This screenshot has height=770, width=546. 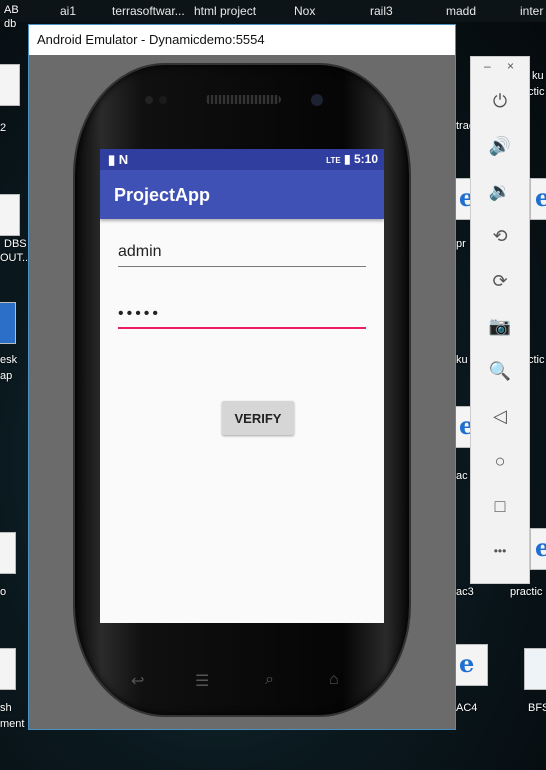 I want to click on desktop-item-label: ai1, so click(x=68, y=11).